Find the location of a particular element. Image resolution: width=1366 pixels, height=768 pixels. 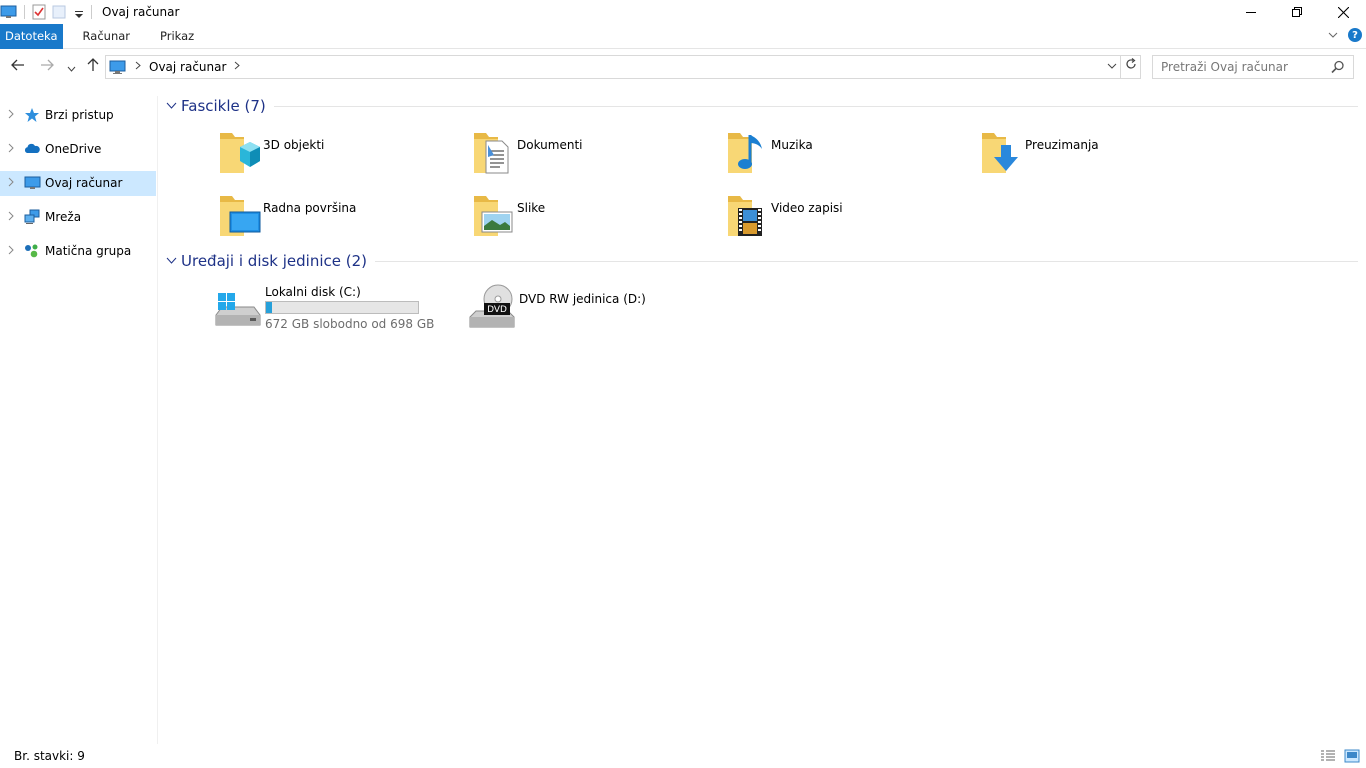

group-title: Fascikle (7) is located at coordinates (223, 106).